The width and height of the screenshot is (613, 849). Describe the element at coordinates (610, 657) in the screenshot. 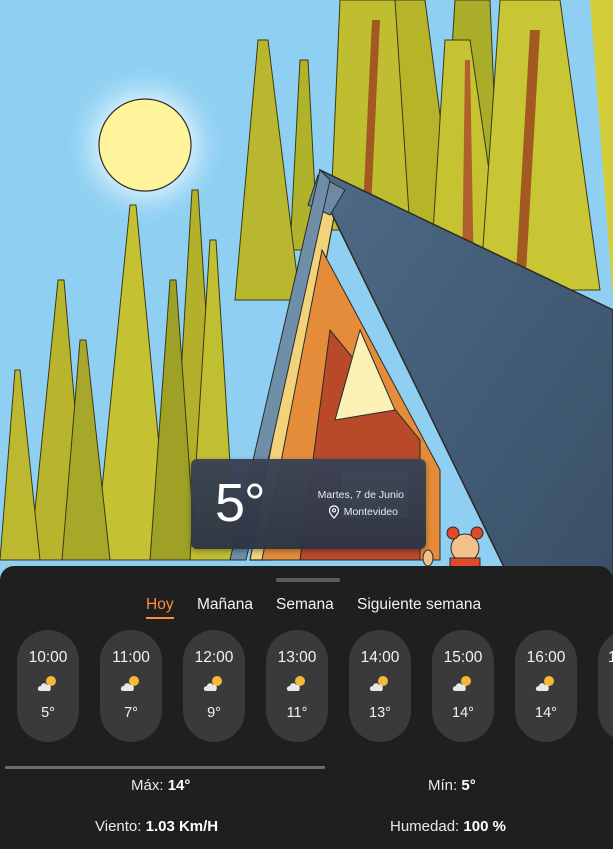

I see `hour-time: 1` at that location.